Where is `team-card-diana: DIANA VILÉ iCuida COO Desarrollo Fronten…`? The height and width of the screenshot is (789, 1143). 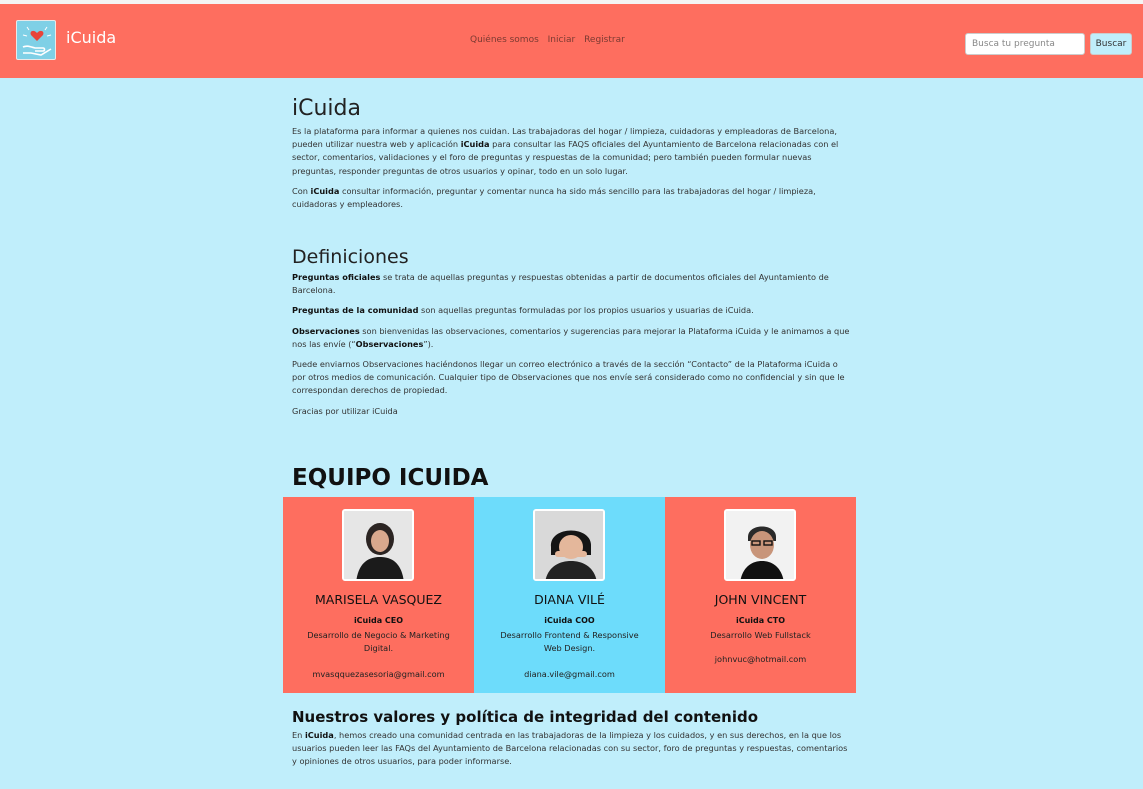
team-card-diana: DIANA VILÉ iCuida COO Desarrollo Fronten… is located at coordinates (569, 595).